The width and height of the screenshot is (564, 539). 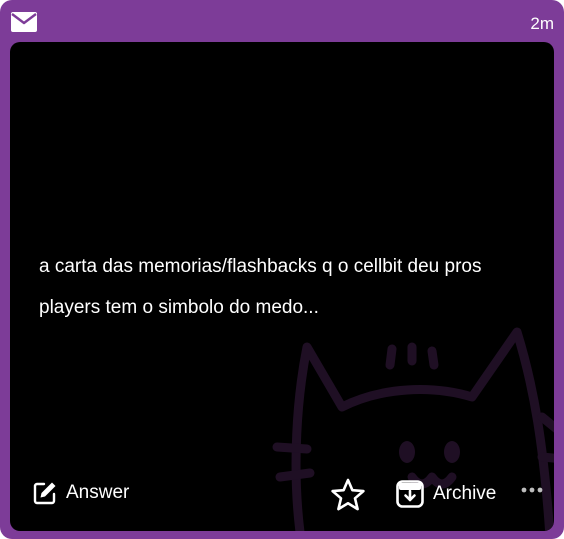 I want to click on more-options-button, so click(x=532, y=490).